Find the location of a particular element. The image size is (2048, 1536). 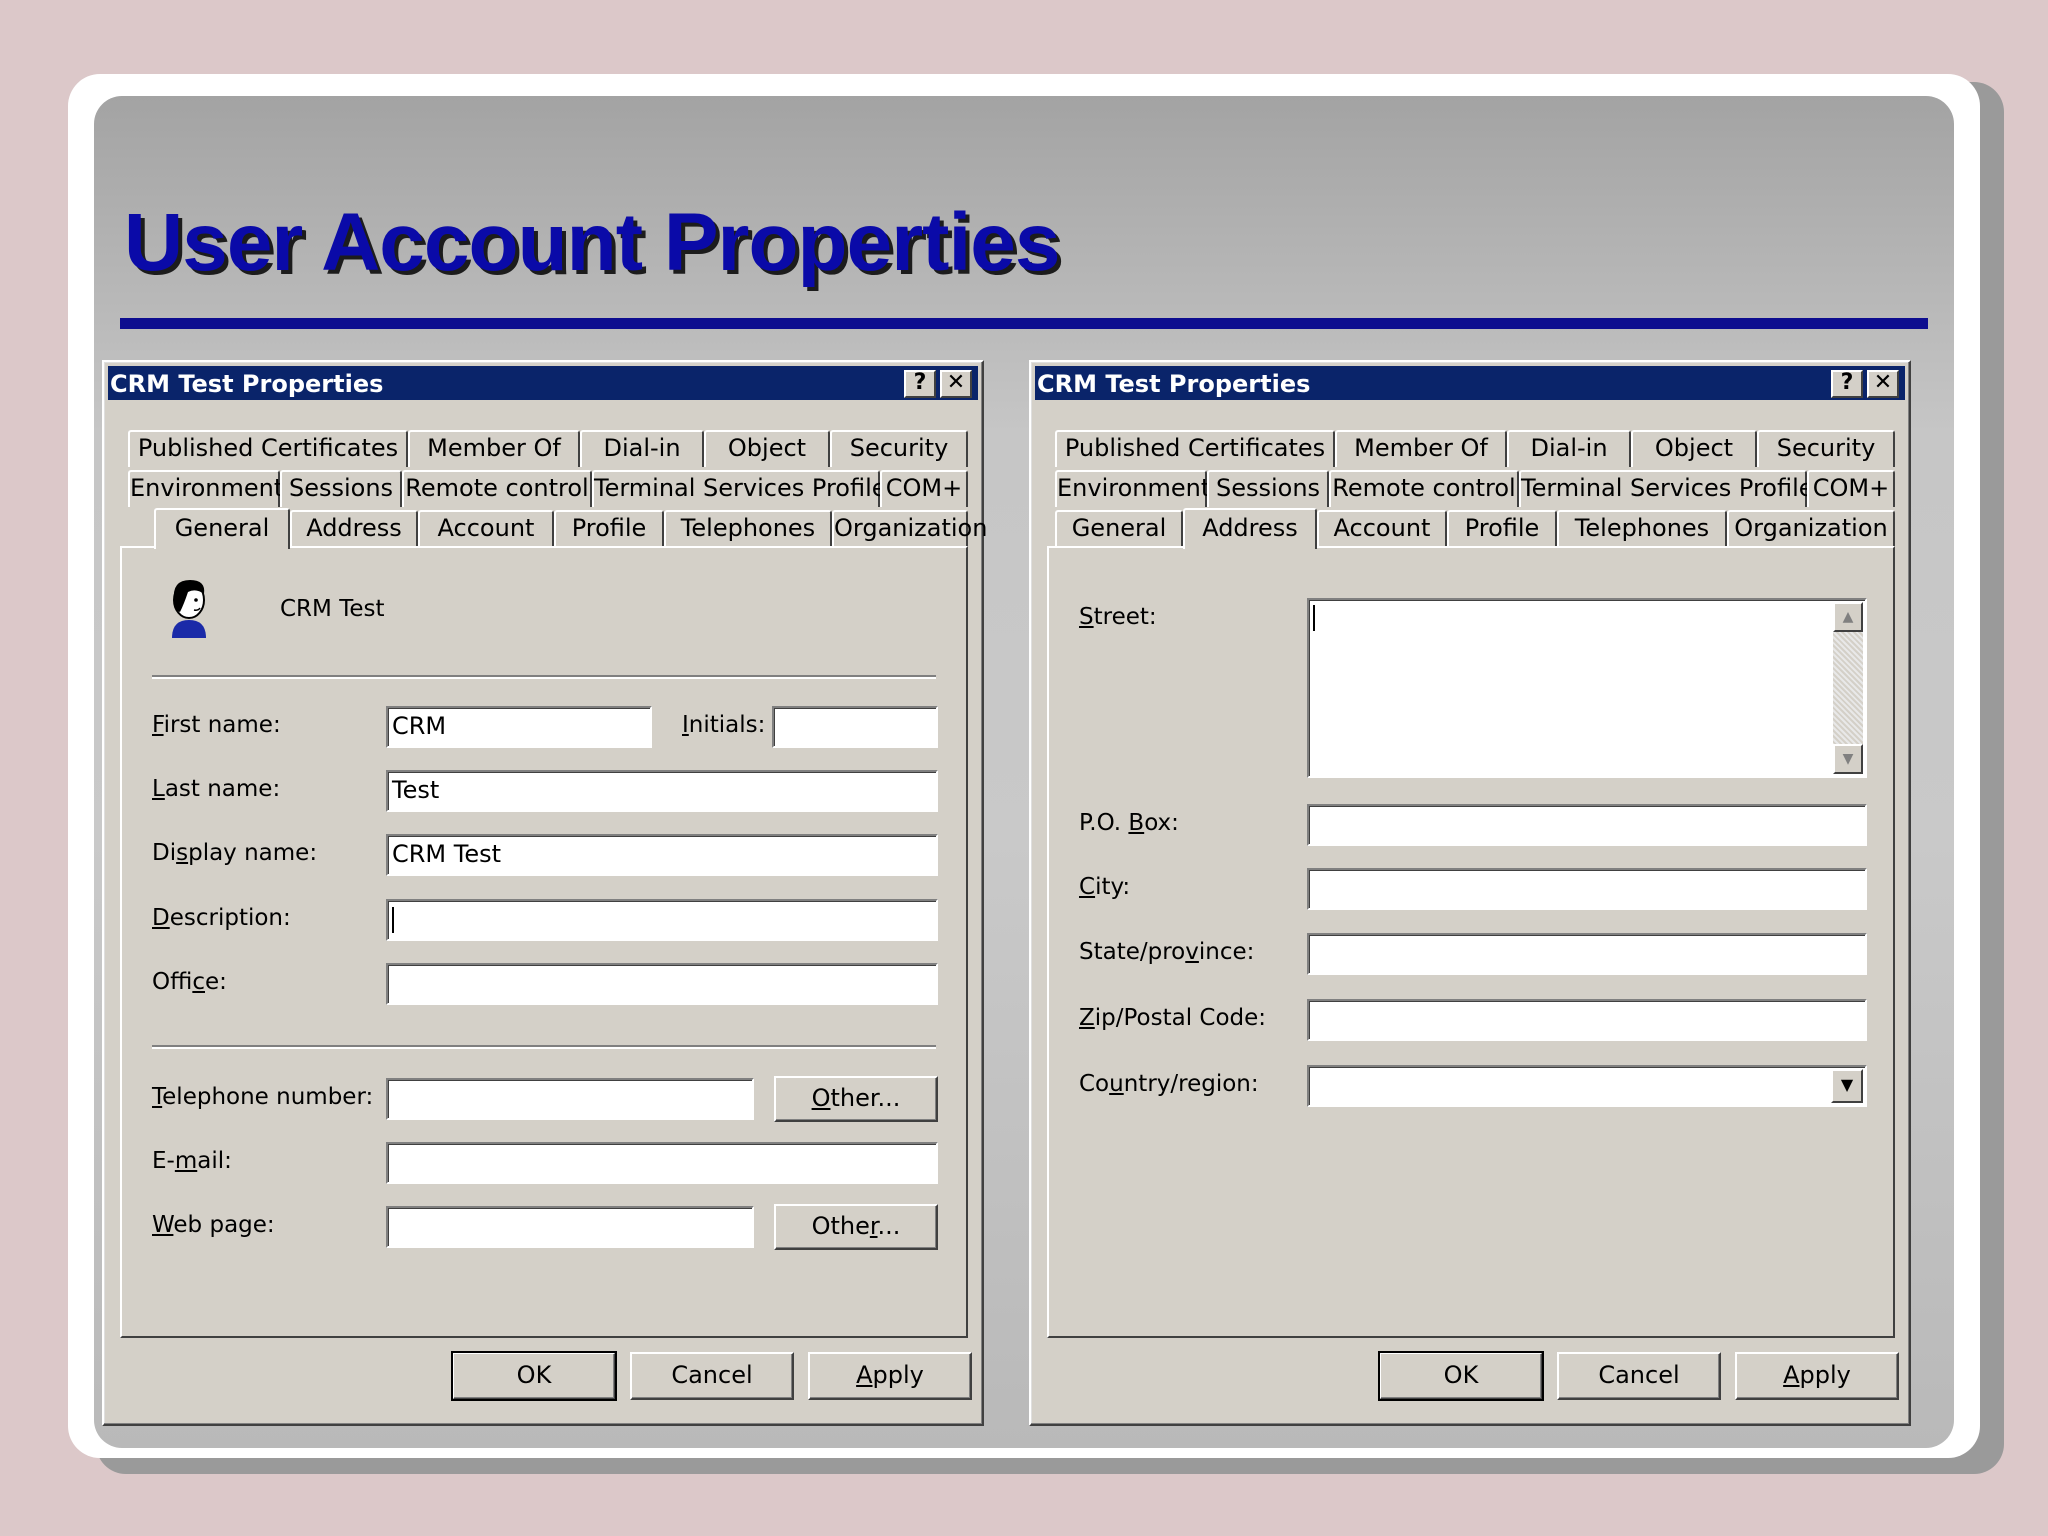

street-field: ▲ ▼ is located at coordinates (1587, 688).